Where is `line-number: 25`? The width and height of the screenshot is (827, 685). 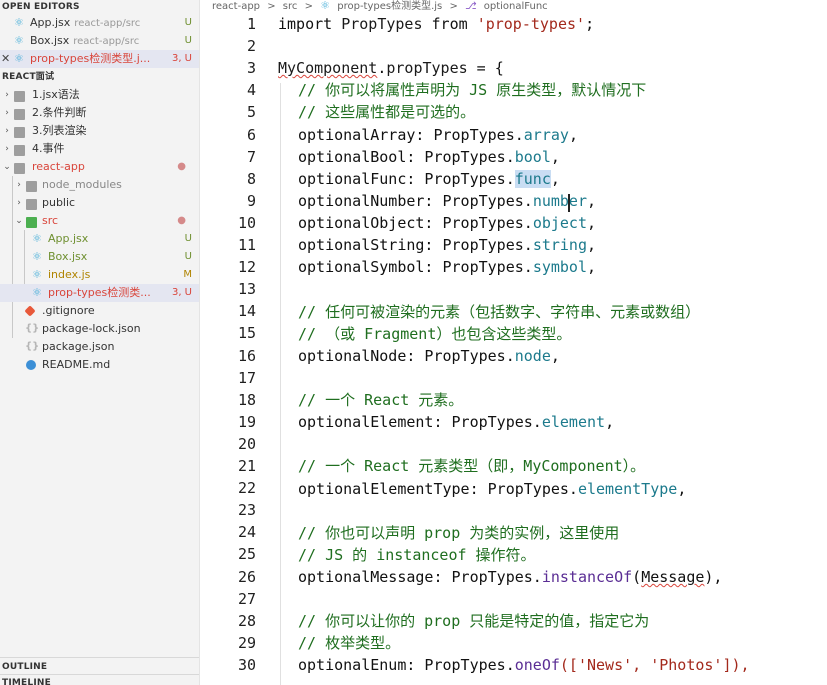 line-number: 25 is located at coordinates (246, 554).